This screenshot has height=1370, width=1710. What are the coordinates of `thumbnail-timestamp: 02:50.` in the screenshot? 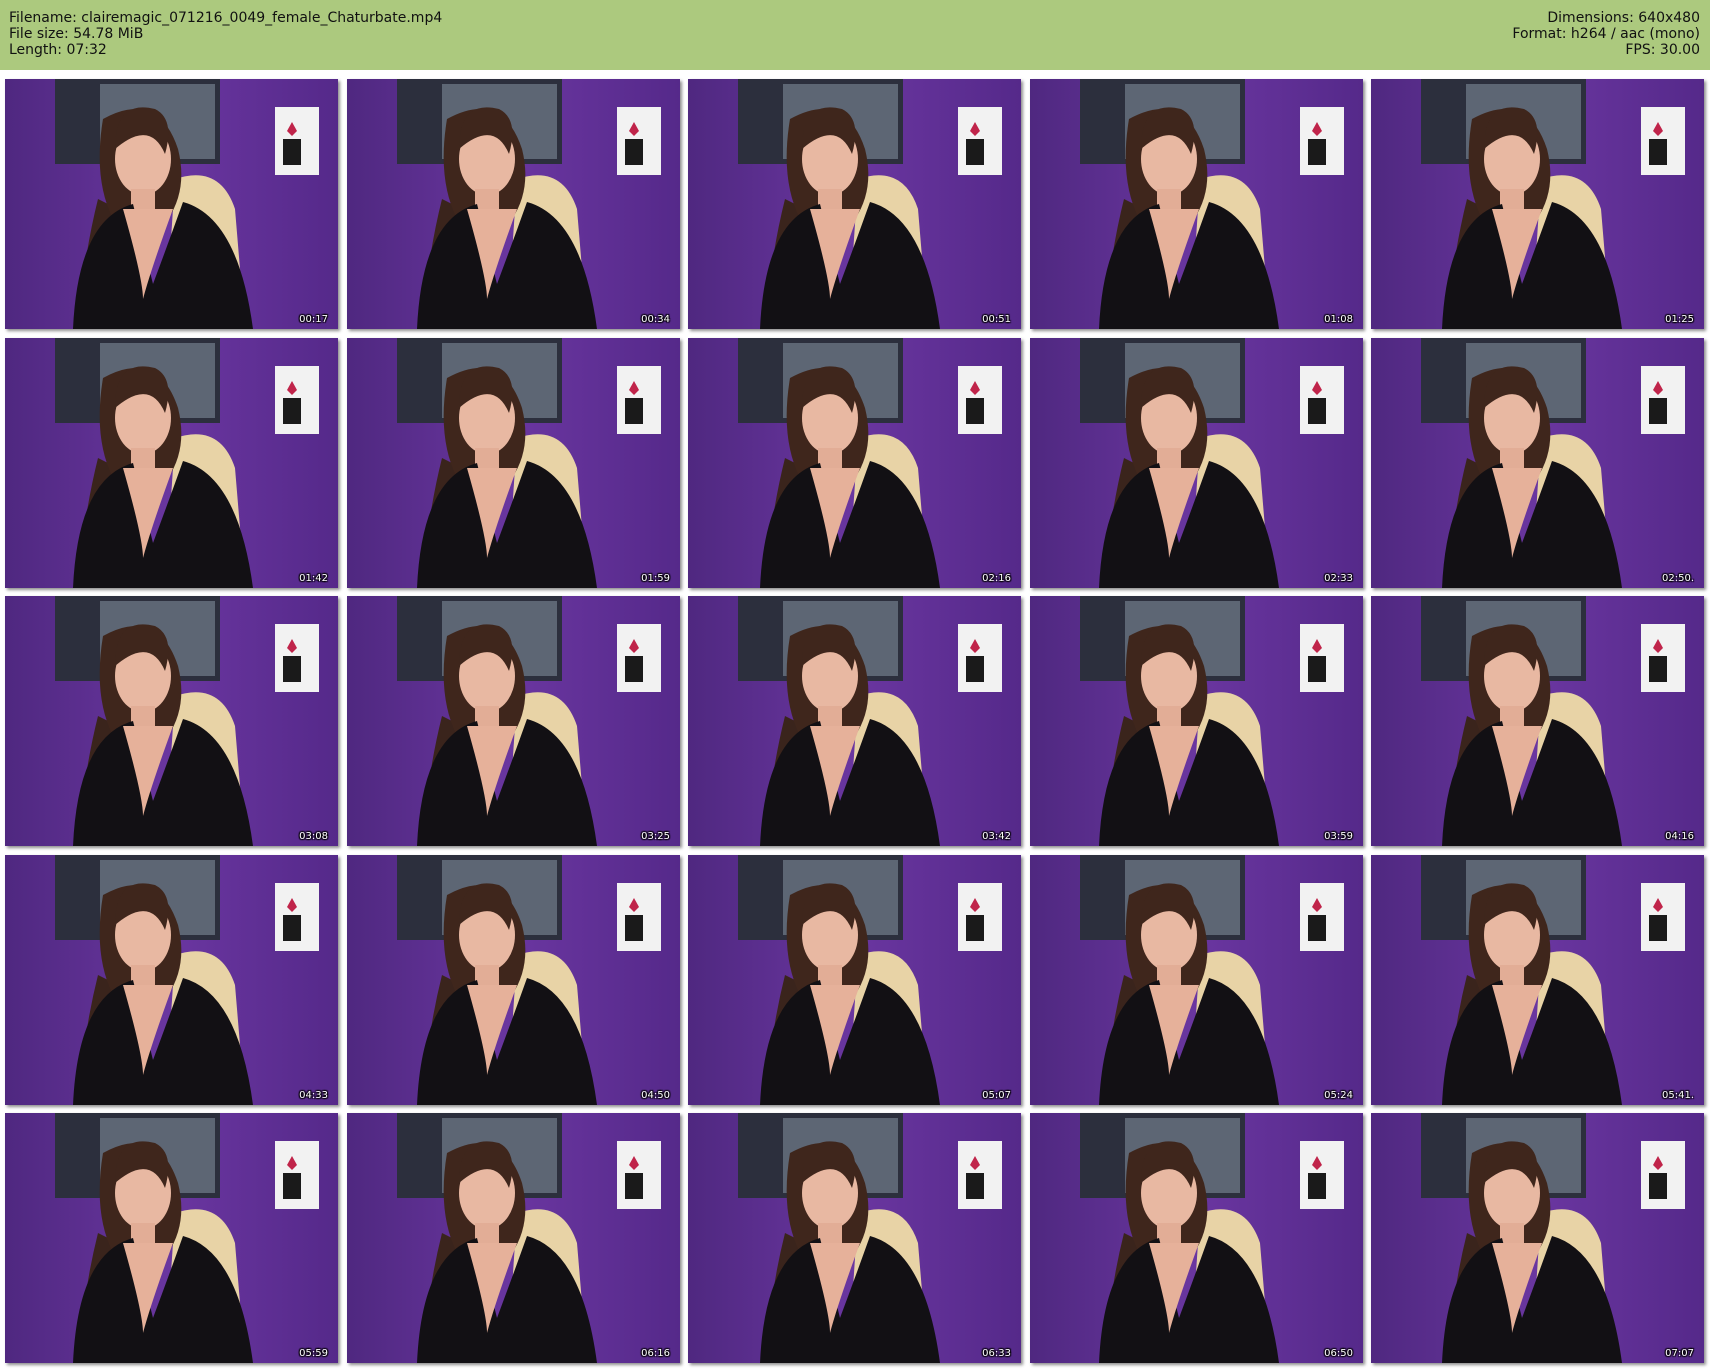 It's located at (1678, 578).